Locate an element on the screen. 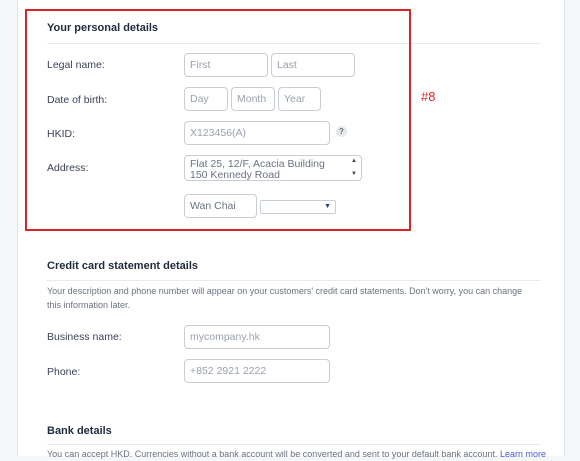  learn-more-link: Learn more is located at coordinates (523, 454).